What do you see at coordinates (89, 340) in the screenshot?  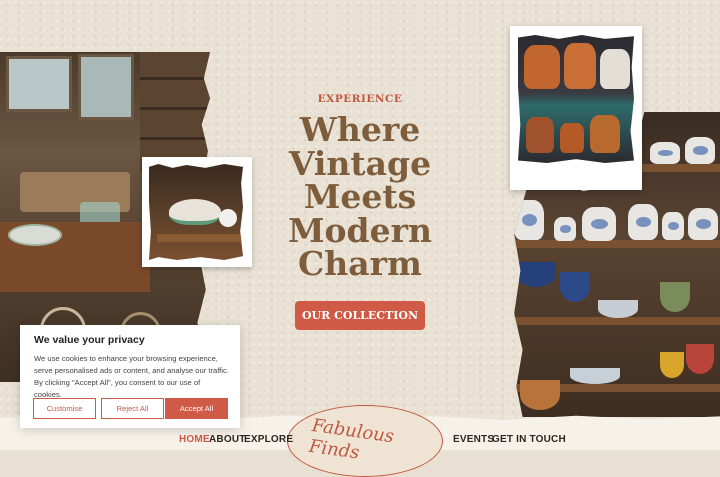 I see `cookie-title: We value your privacy` at bounding box center [89, 340].